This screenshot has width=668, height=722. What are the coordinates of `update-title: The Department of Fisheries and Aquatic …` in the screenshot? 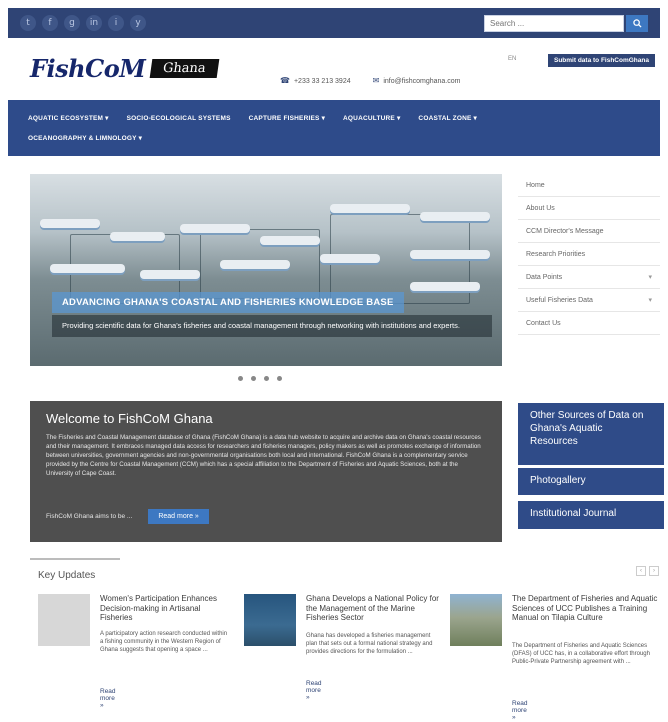 It's located at (587, 608).